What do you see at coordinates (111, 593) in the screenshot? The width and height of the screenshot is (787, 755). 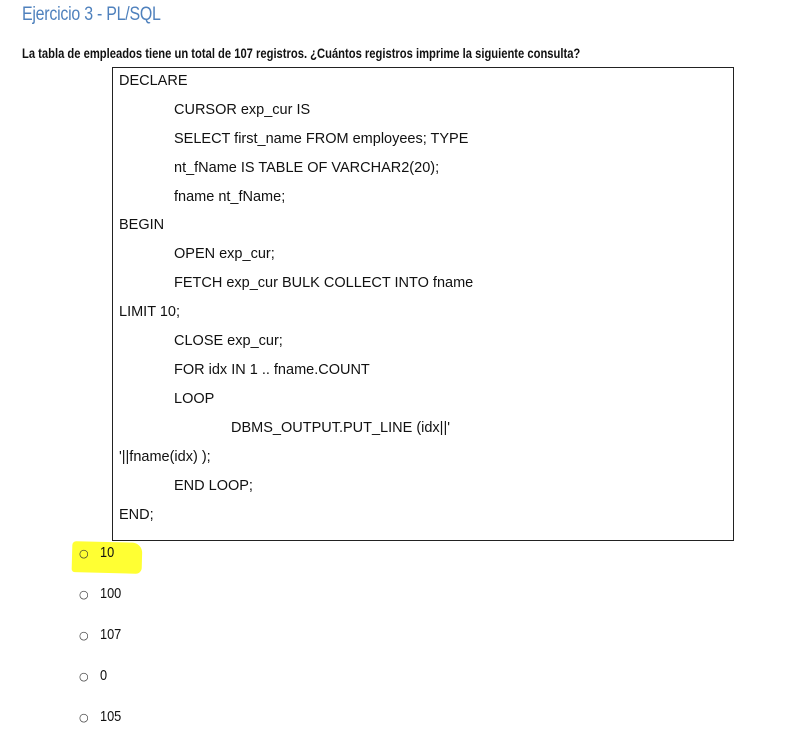 I see `option-label: 100` at bounding box center [111, 593].